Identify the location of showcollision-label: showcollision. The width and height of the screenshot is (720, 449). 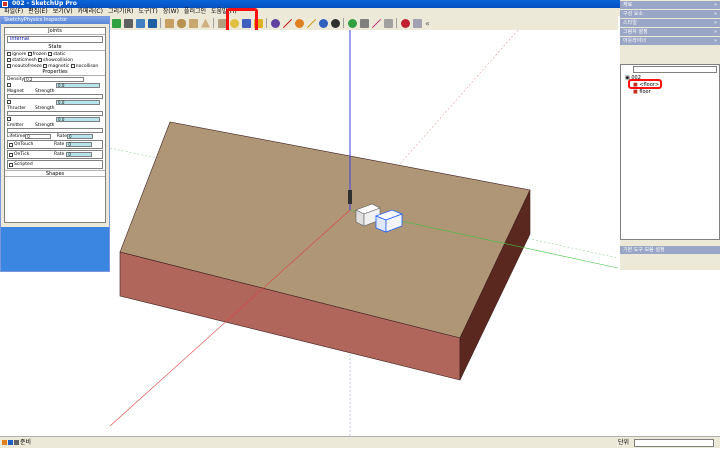
(58, 60).